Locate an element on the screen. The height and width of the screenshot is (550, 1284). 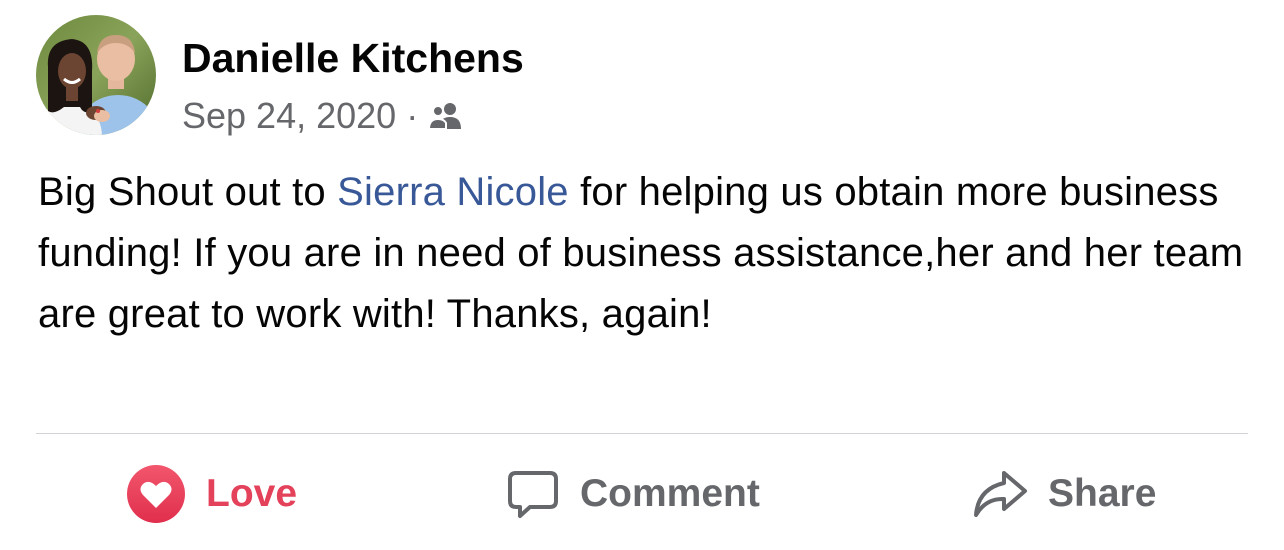
love-label: Love is located at coordinates (252, 493).